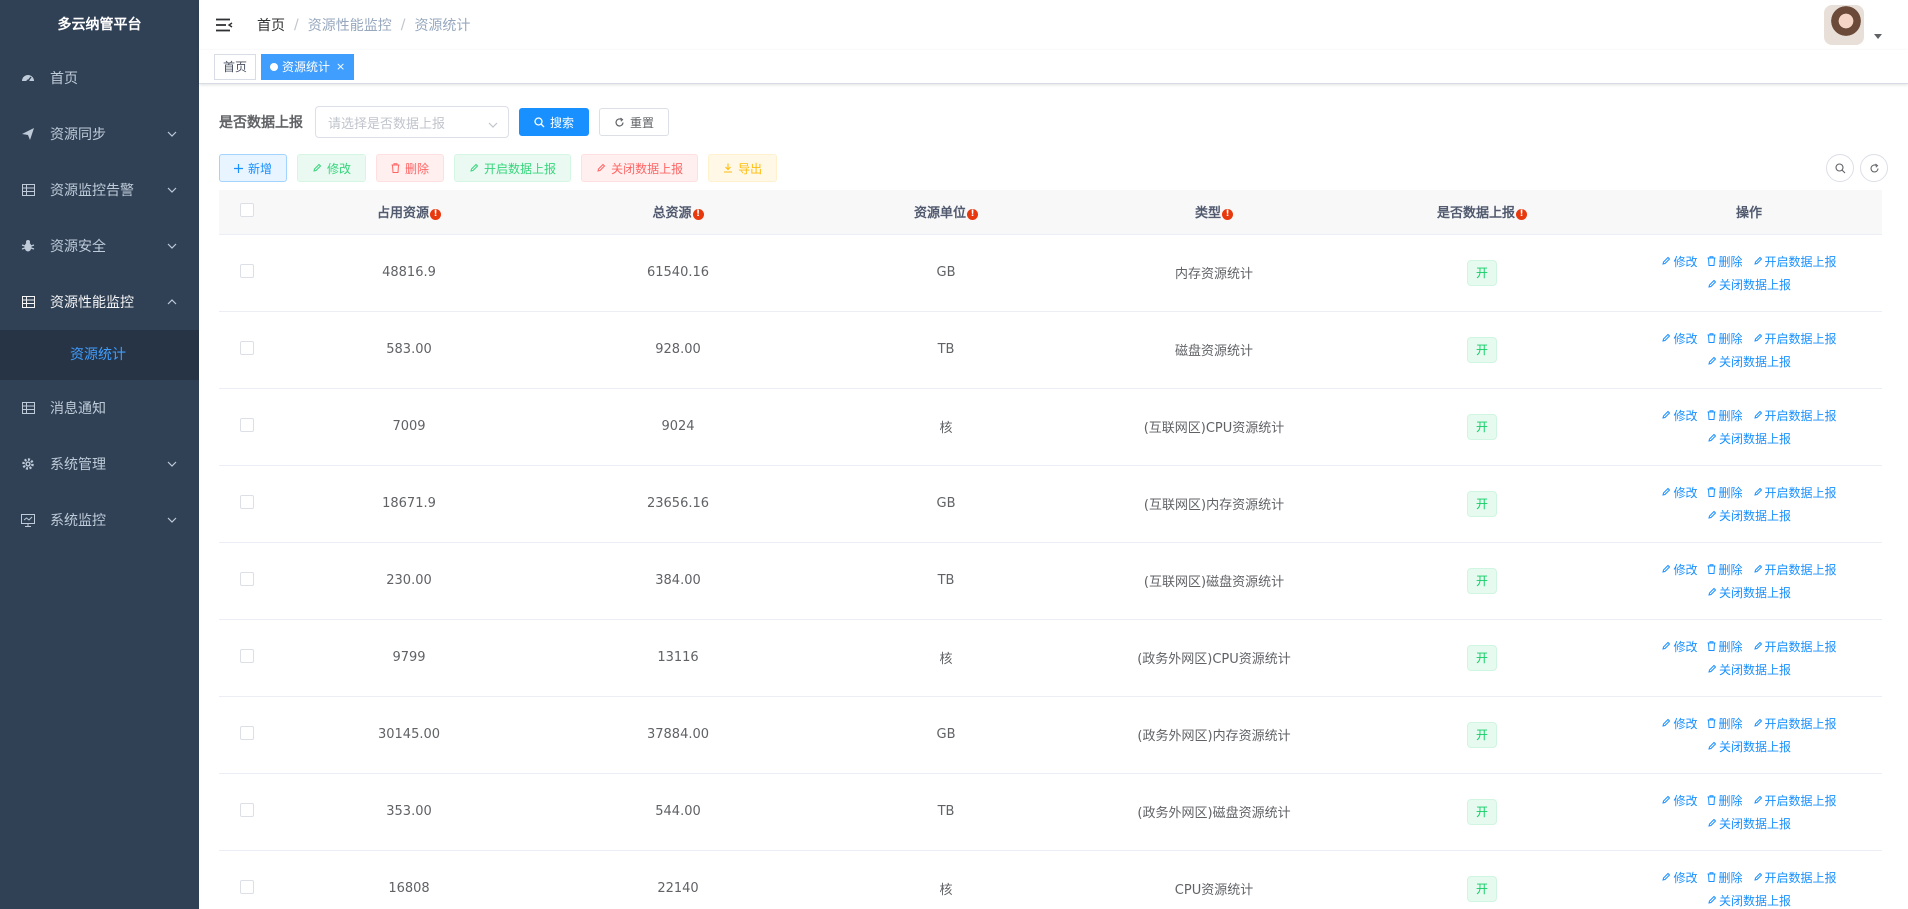 The height and width of the screenshot is (909, 1908). Describe the element at coordinates (1844, 25) in the screenshot. I see `avatar` at that location.